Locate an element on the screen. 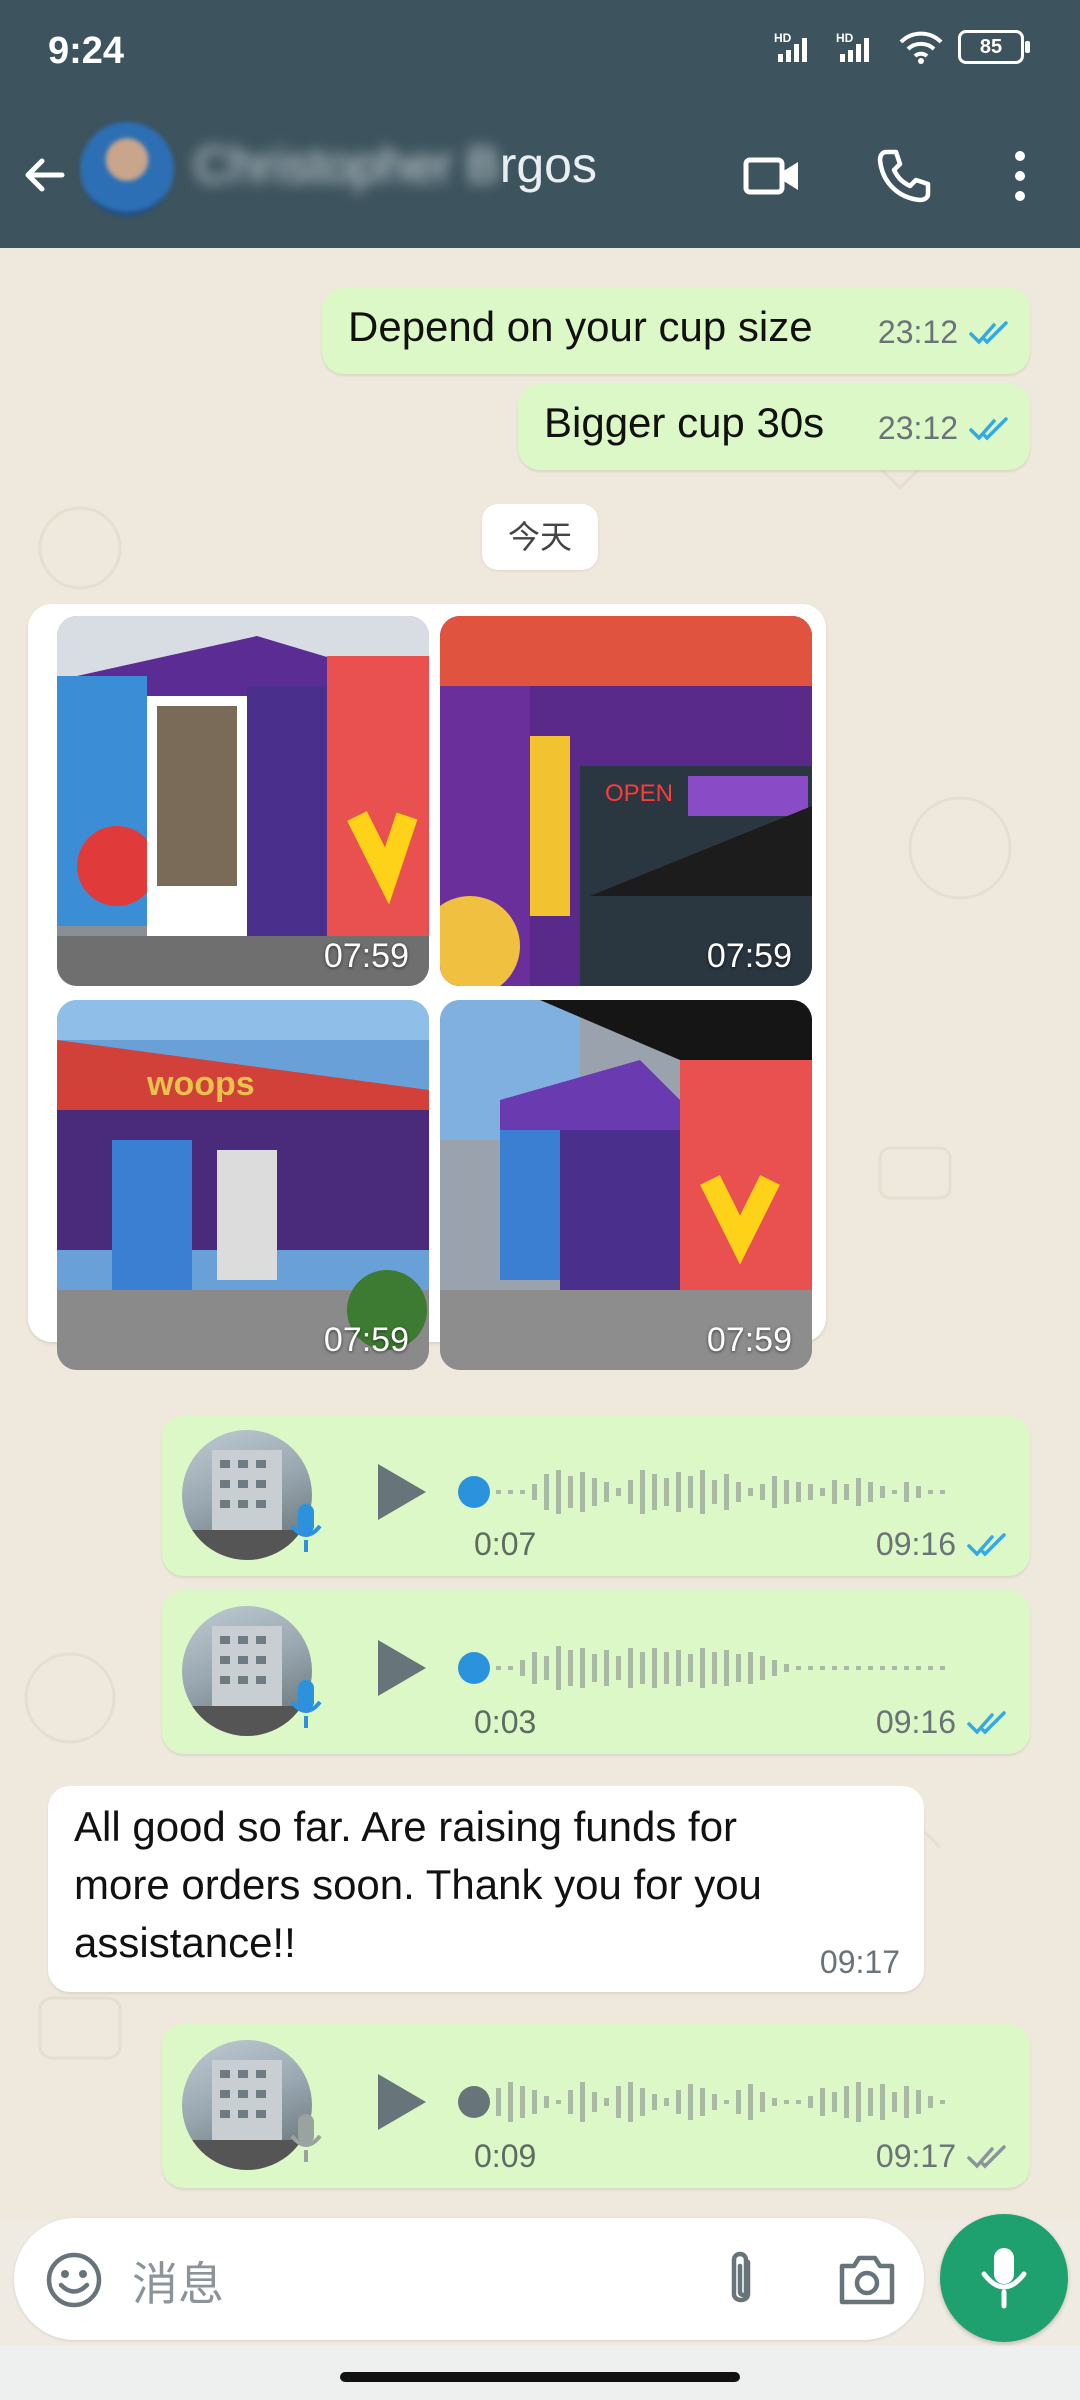  voice-duration: 0:03 is located at coordinates (505, 1722).